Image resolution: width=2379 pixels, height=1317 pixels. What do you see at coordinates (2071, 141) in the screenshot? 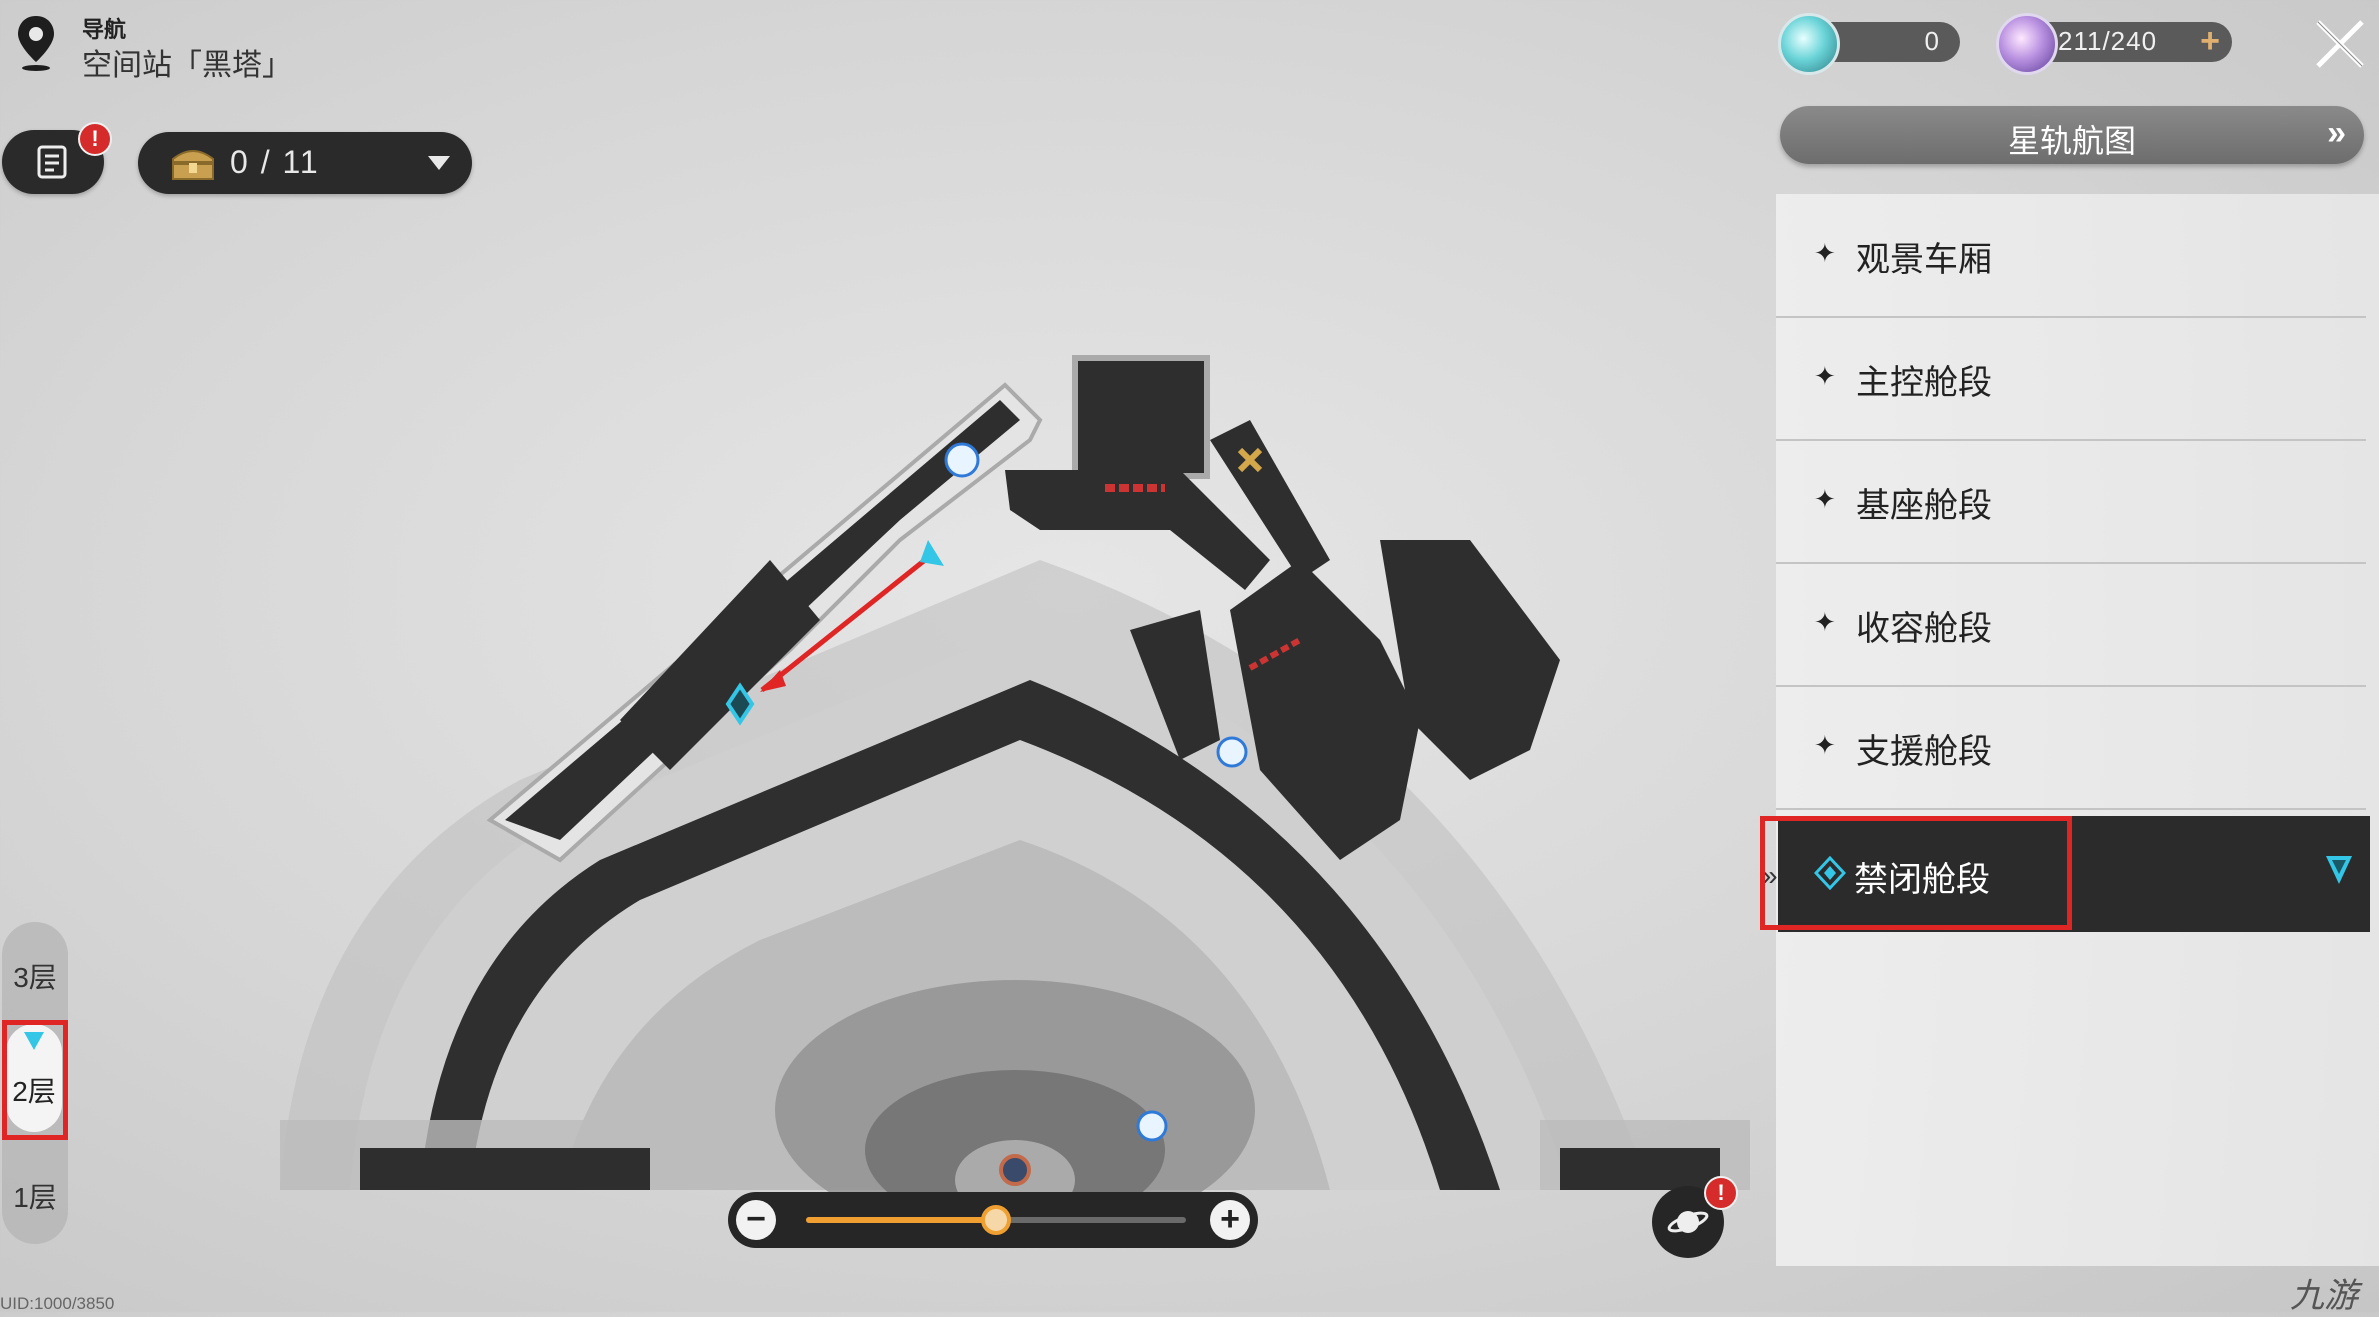
I see `star-rail-map-label: 星轨航图` at bounding box center [2071, 141].